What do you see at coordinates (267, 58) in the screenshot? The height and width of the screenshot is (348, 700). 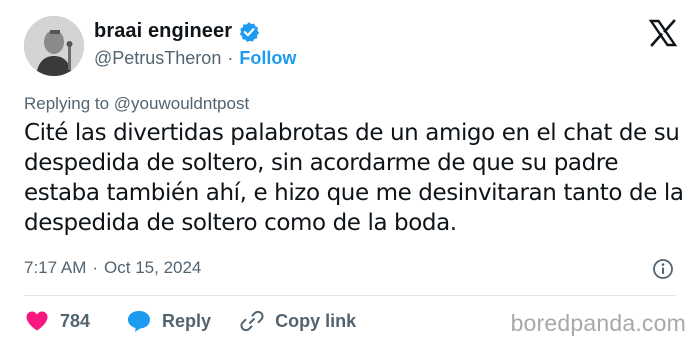 I see `follow-button: Follow` at bounding box center [267, 58].